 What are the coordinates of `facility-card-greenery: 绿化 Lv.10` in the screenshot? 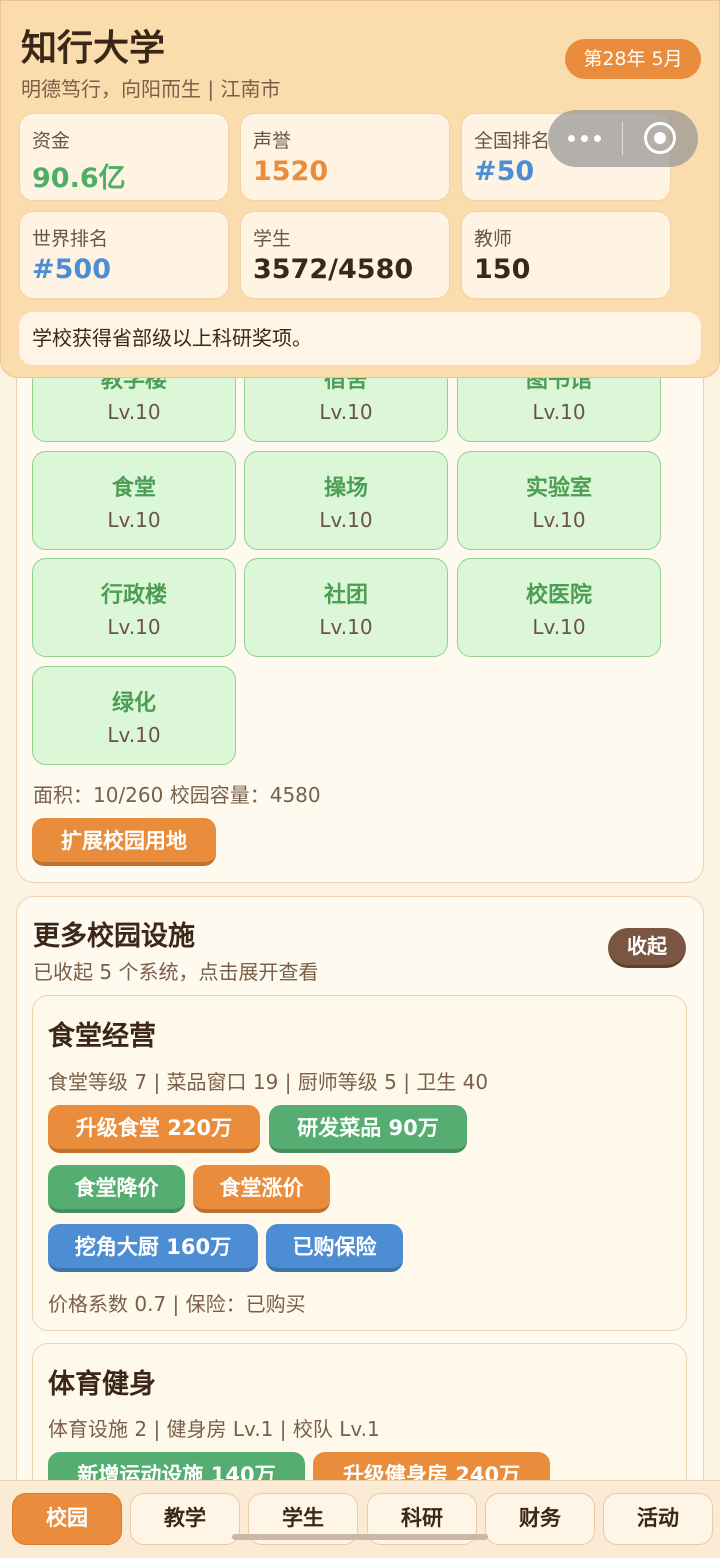 It's located at (134, 715).